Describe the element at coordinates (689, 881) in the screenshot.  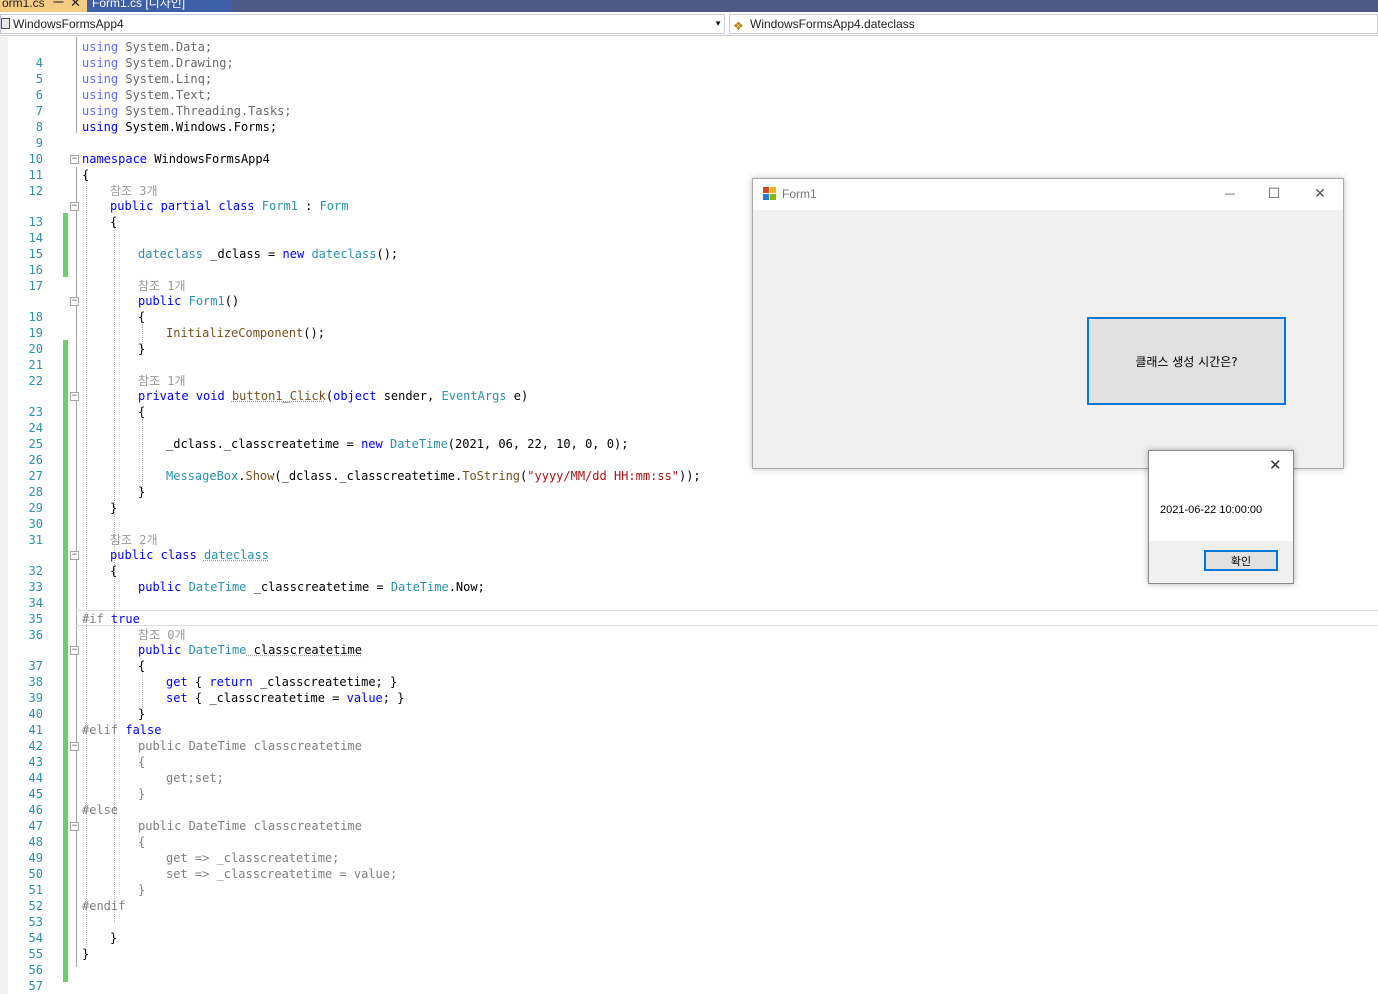
I see `code-line: 51 set => _classcreatetime = value;` at that location.